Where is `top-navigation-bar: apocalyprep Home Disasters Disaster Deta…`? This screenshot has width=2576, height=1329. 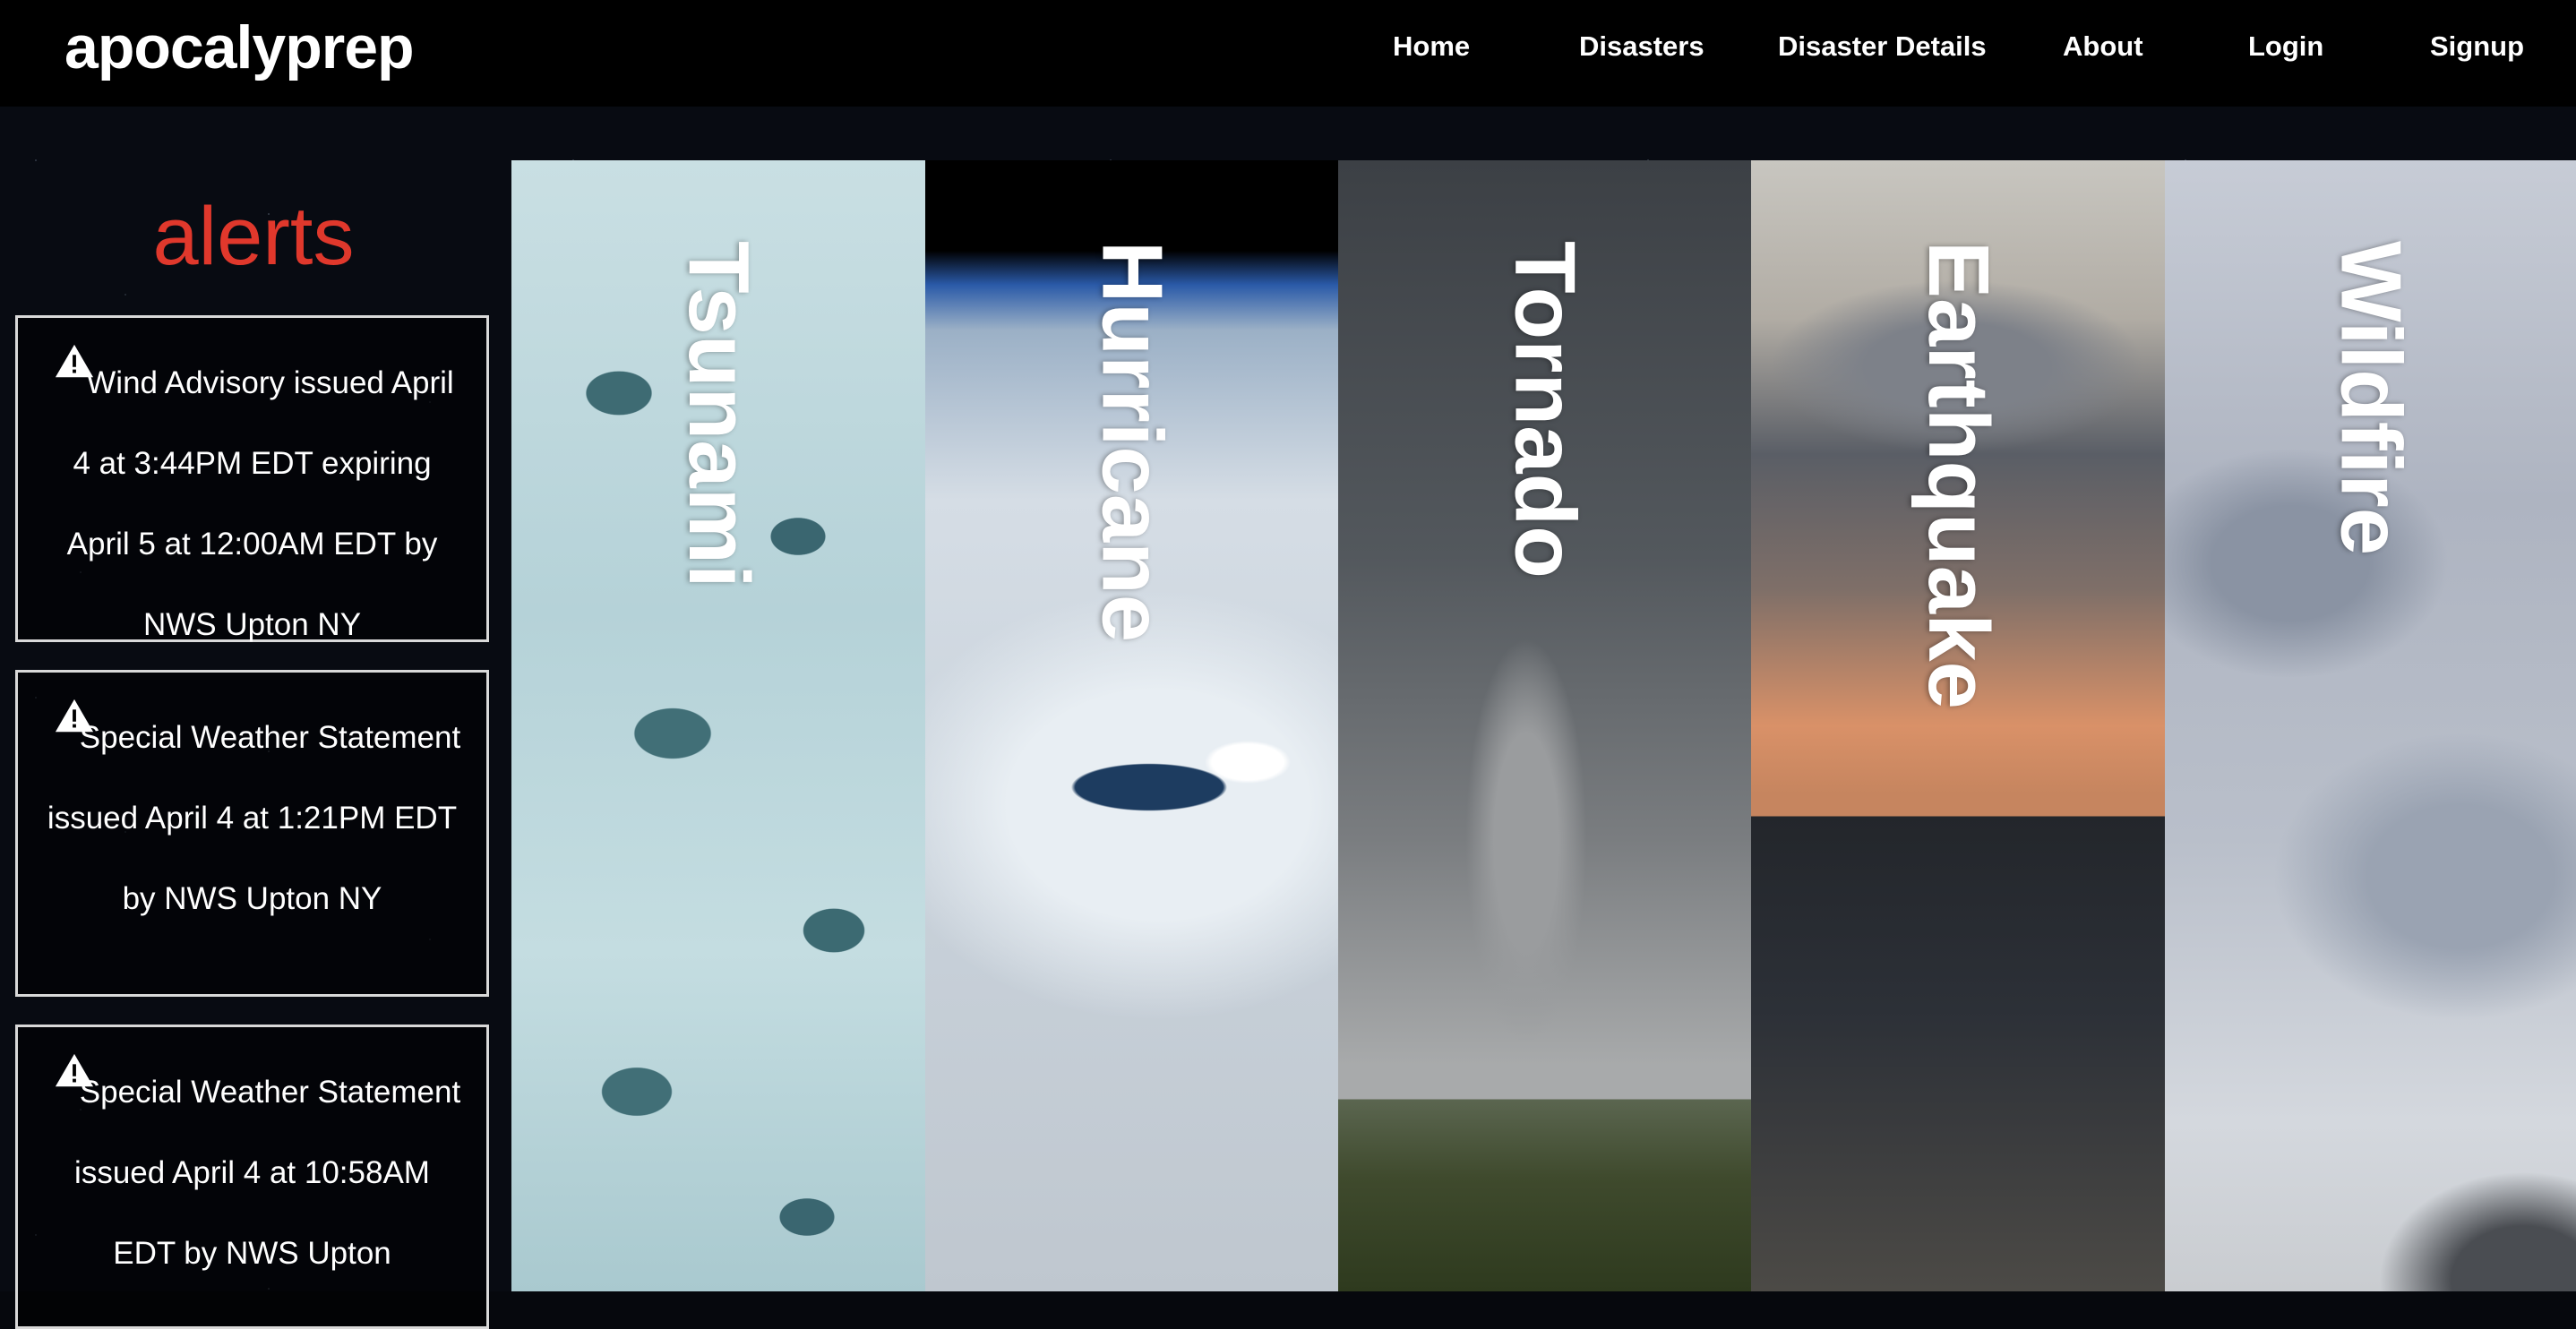
top-navigation-bar: apocalyprep Home Disasters Disaster Deta… is located at coordinates (1288, 53).